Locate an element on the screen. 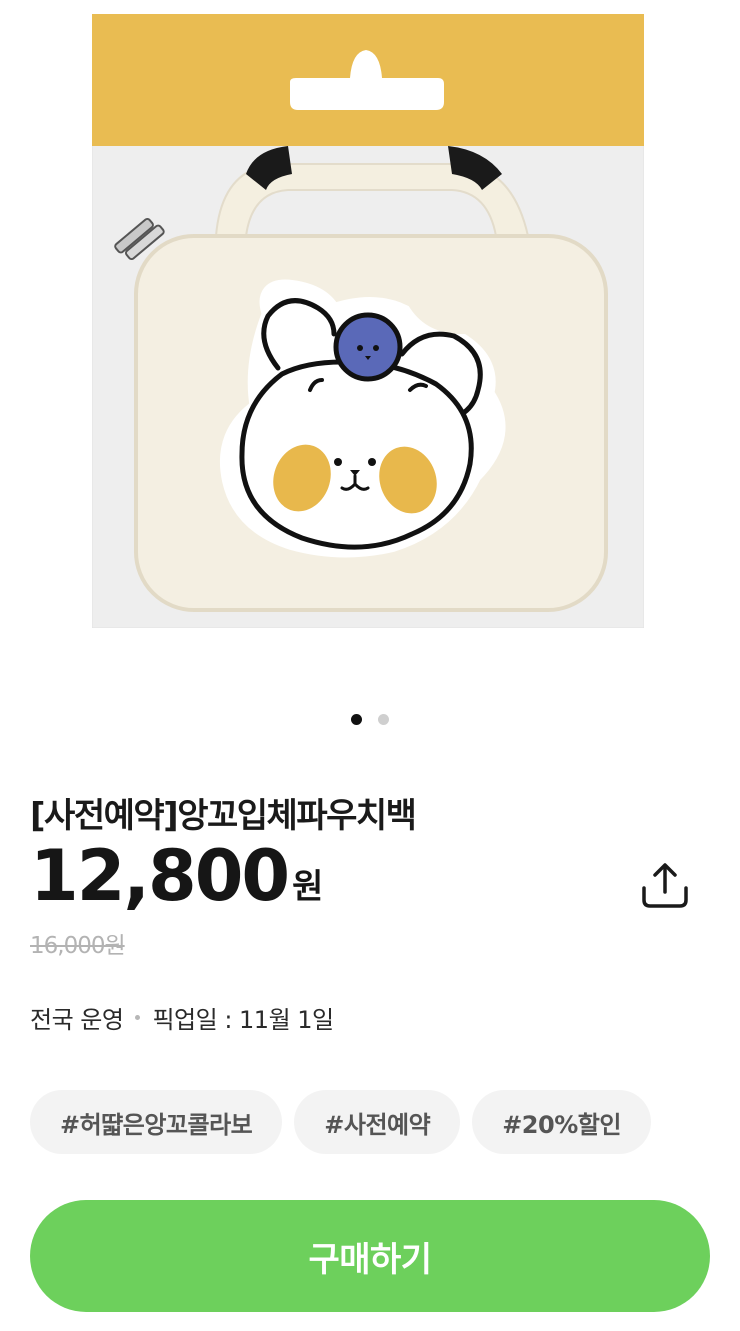 This screenshot has width=740, height=1331. store-meta: 전국 운영 픽업일 : 11월 1일 is located at coordinates (182, 1017).